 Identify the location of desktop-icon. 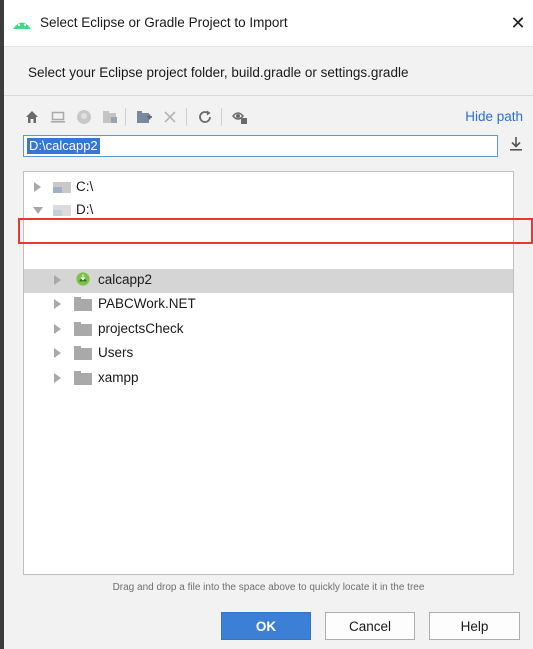
(58, 117).